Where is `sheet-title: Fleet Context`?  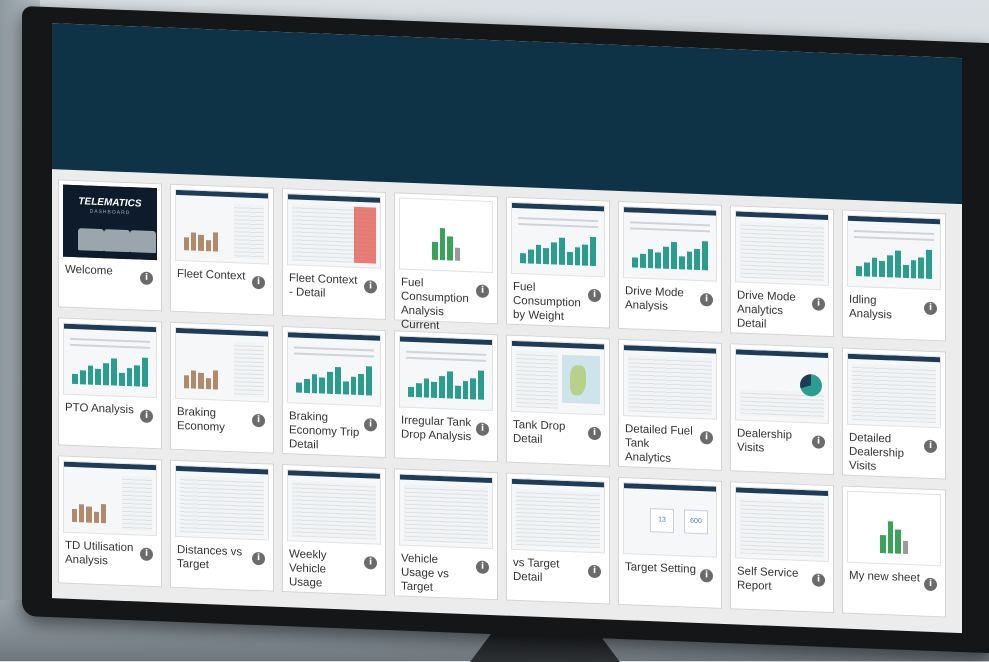
sheet-title: Fleet Context is located at coordinates (211, 275).